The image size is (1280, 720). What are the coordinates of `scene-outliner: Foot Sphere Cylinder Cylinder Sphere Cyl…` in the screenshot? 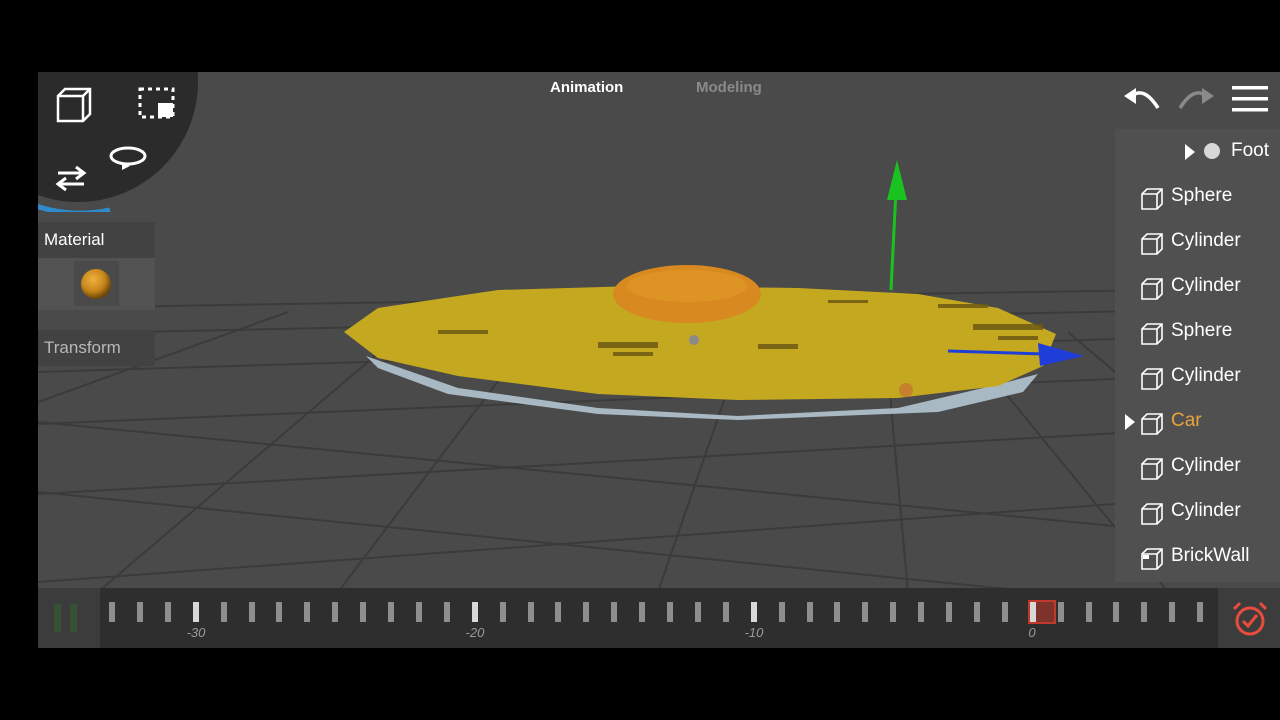 It's located at (1197, 355).